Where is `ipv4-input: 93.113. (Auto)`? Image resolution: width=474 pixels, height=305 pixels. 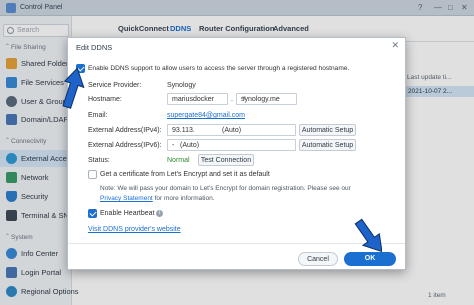 ipv4-input: 93.113. (Auto) is located at coordinates (231, 130).